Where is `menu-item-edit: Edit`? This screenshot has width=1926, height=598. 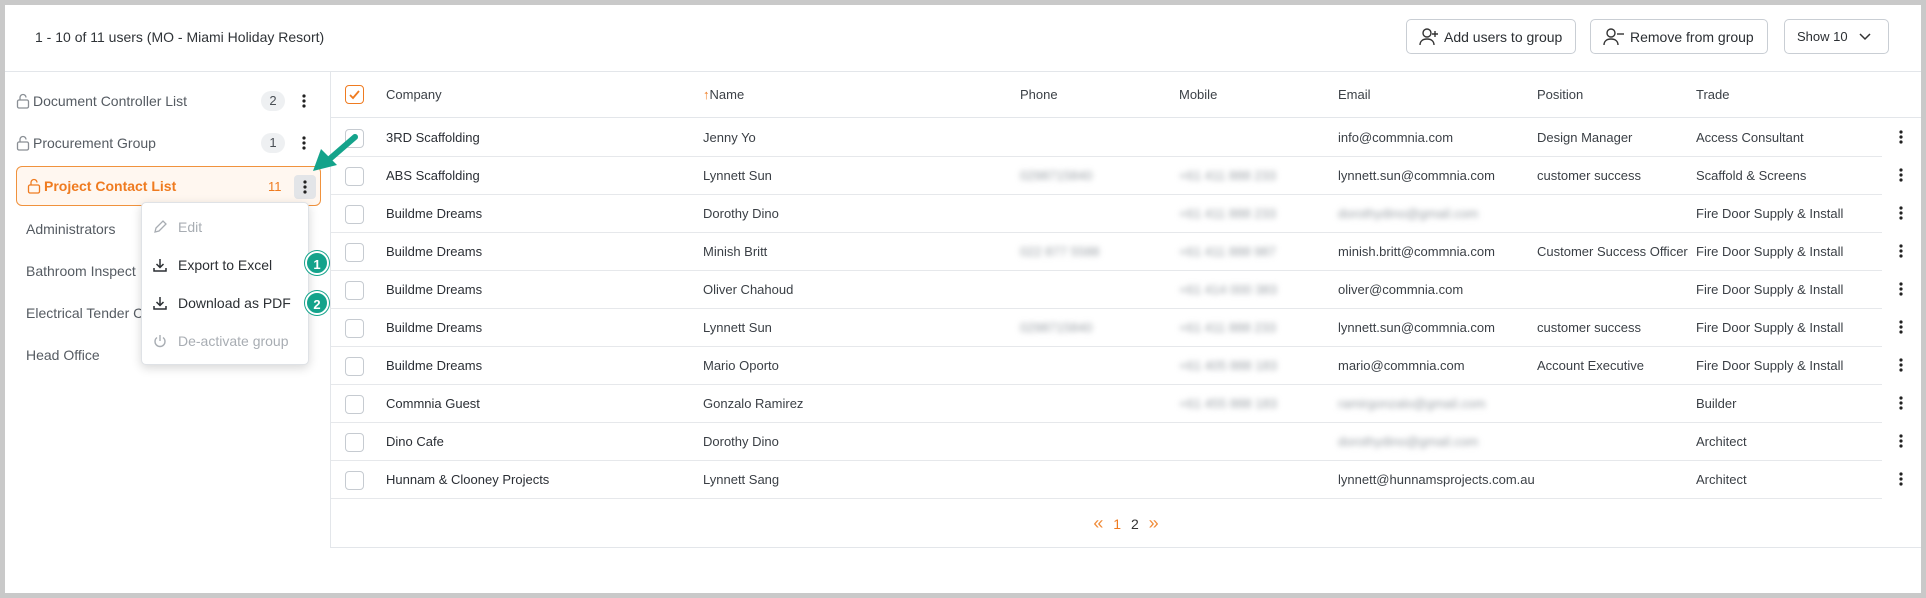 menu-item-edit: Edit is located at coordinates (177, 227).